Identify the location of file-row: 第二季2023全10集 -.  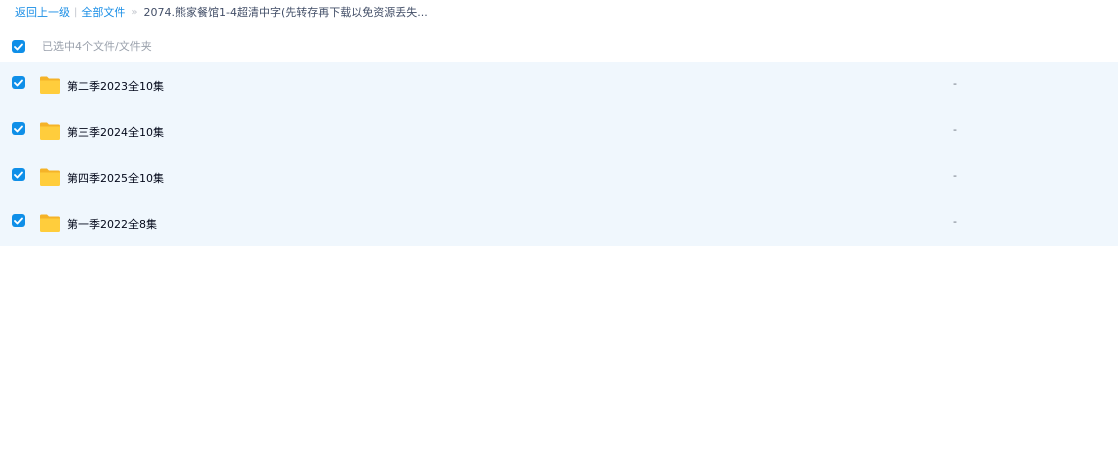
(559, 85).